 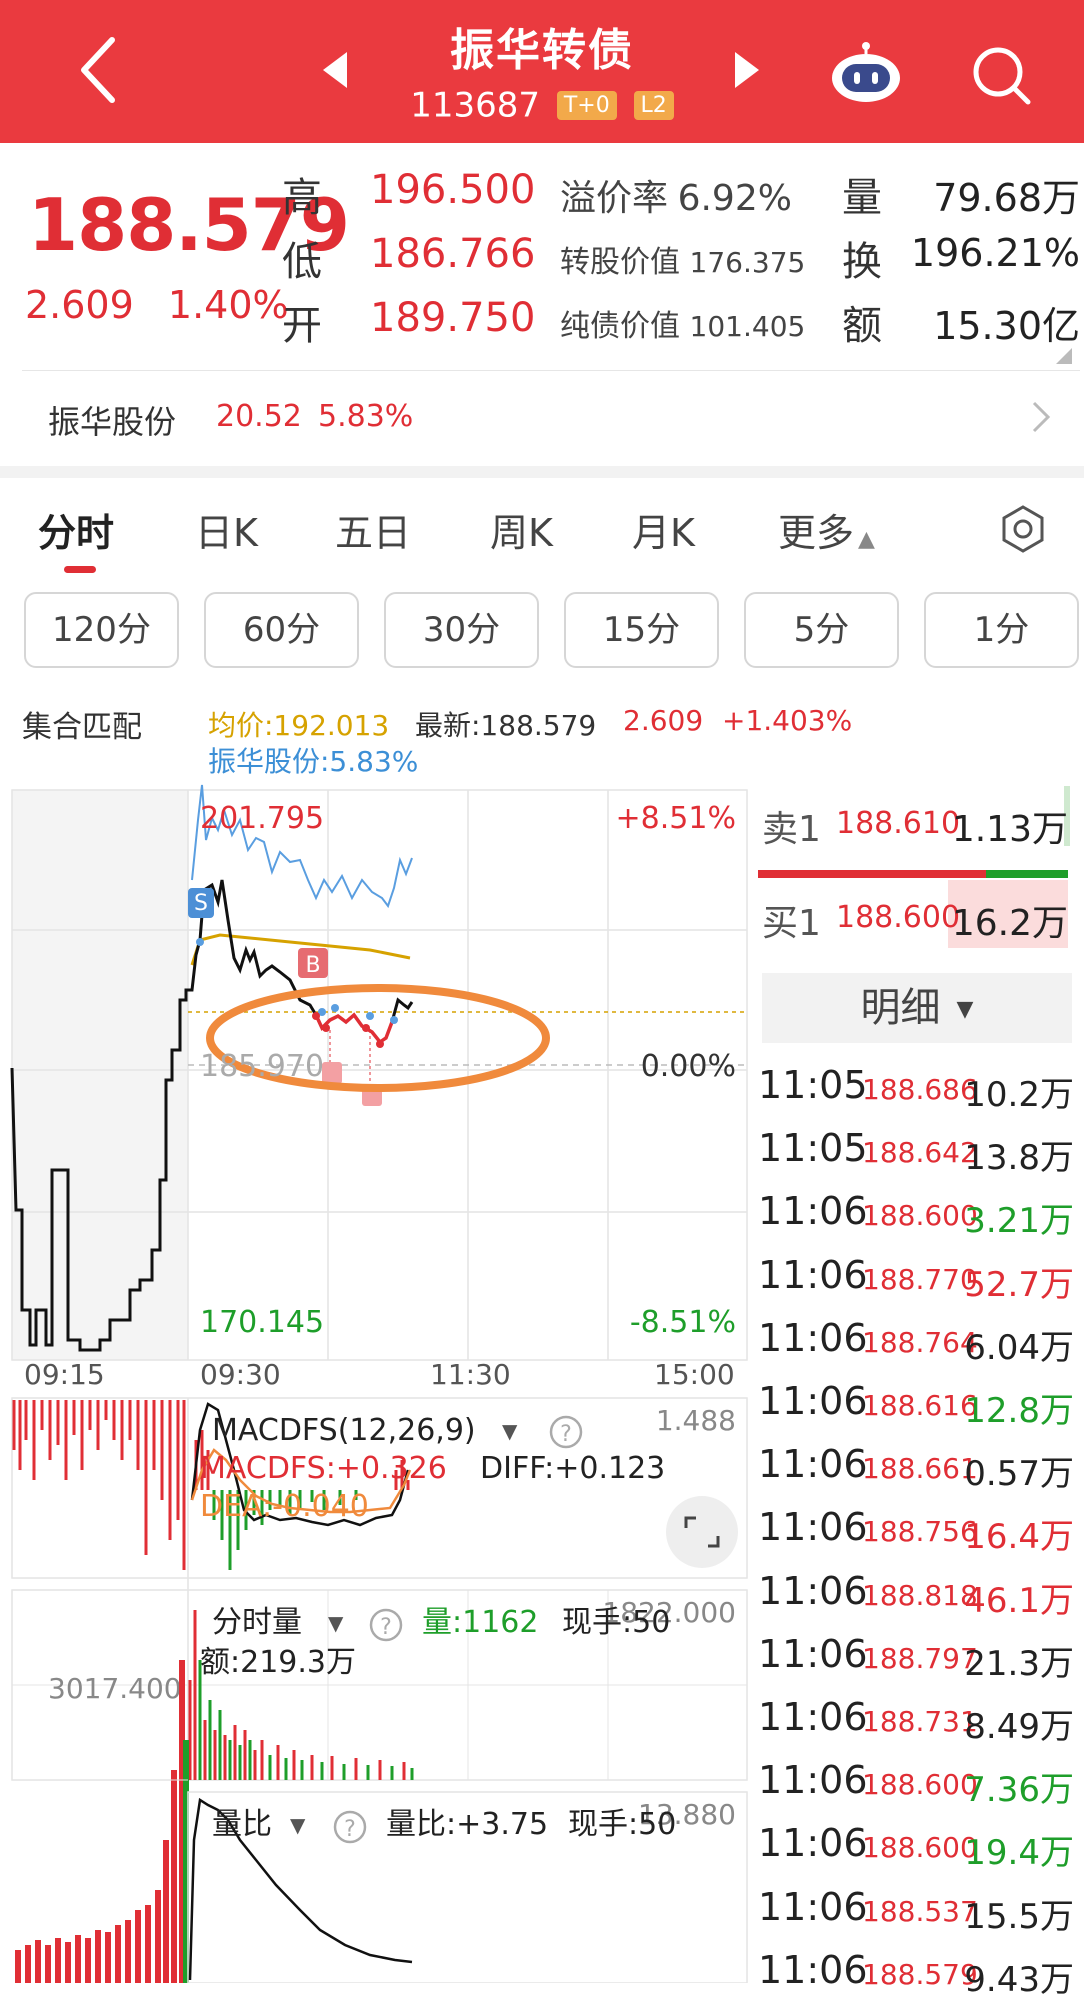 I want to click on macdfs-value: MACDFS:+0.326, so click(x=323, y=1468).